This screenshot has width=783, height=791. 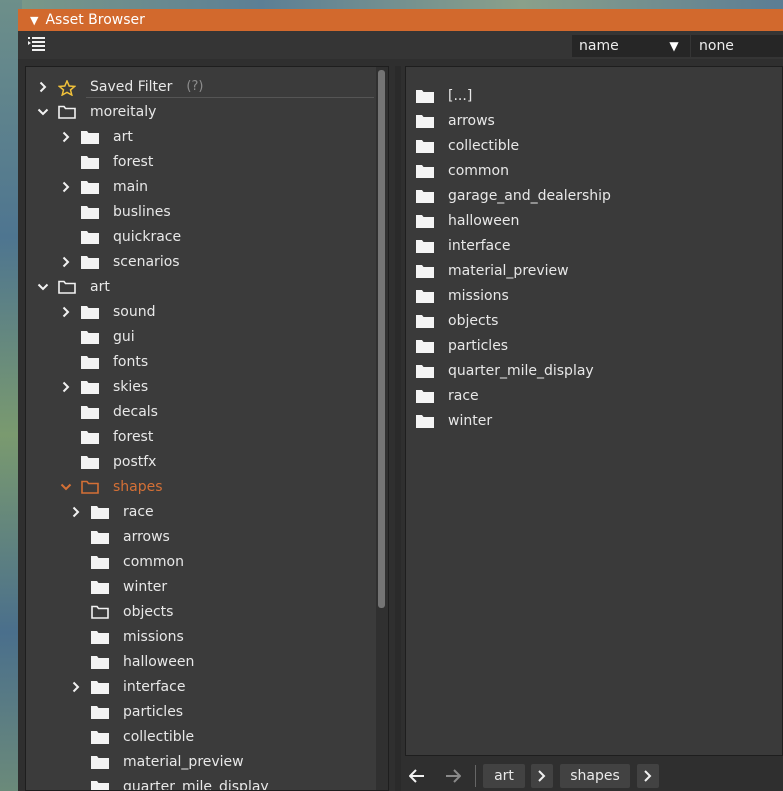 I want to click on tree-item: race, so click(x=111, y=511).